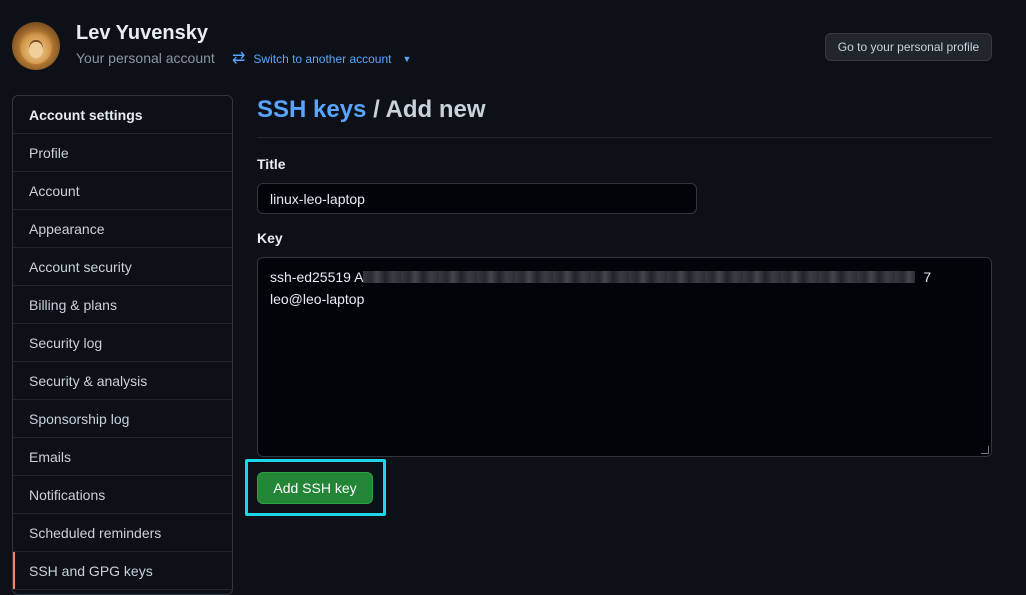 The height and width of the screenshot is (595, 1026). I want to click on key-suffix: 7, so click(927, 277).